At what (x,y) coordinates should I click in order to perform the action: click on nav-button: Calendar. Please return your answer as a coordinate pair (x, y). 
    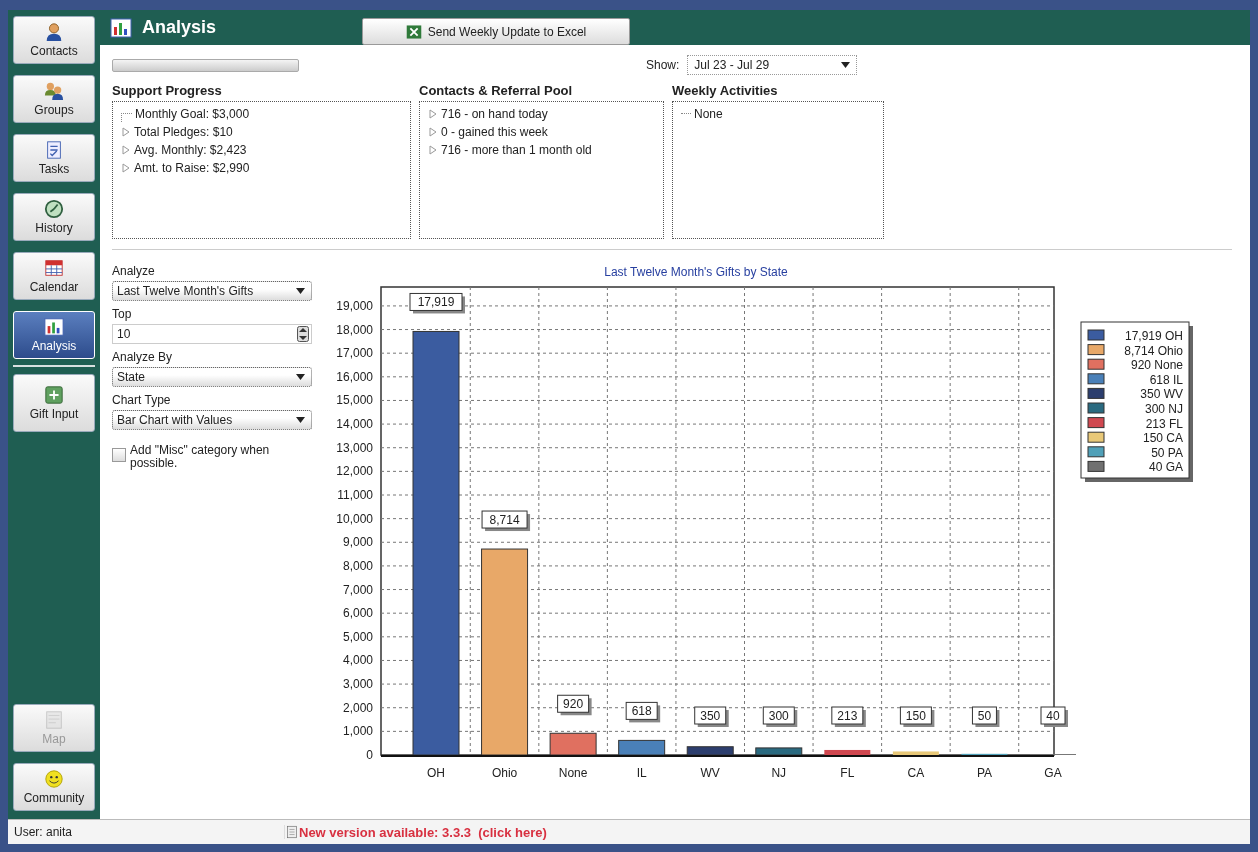
    Looking at the image, I should click on (54, 276).